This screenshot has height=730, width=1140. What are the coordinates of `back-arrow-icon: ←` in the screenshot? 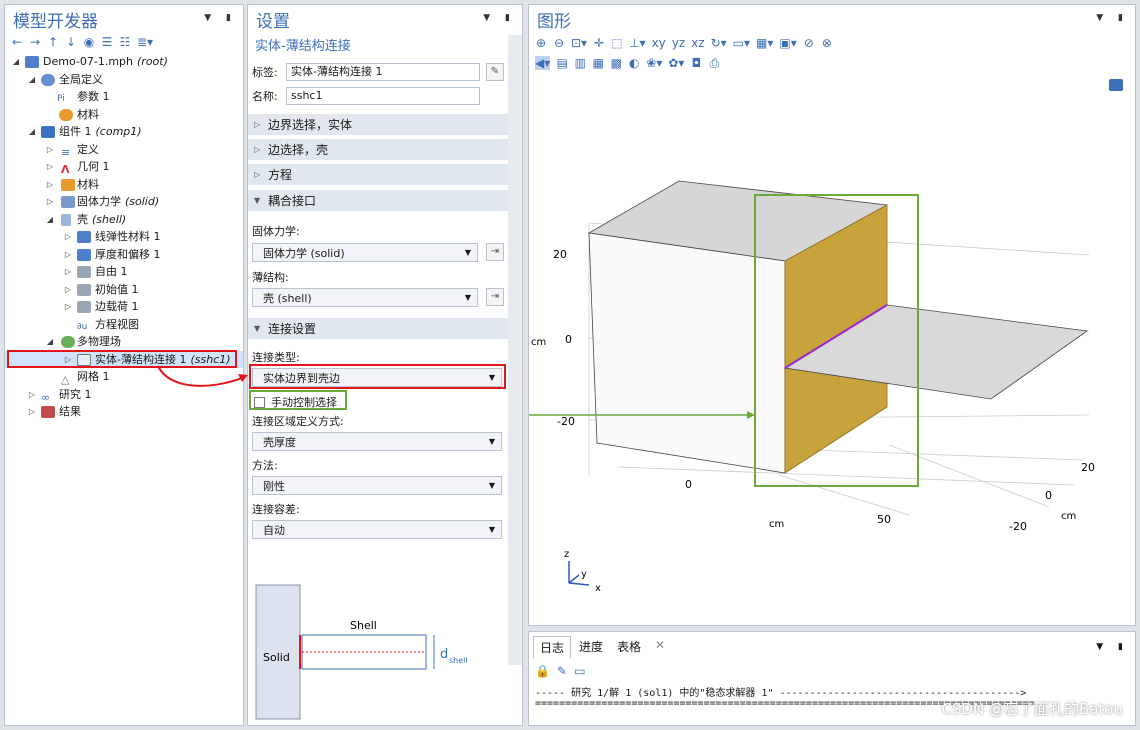 It's located at (17, 42).